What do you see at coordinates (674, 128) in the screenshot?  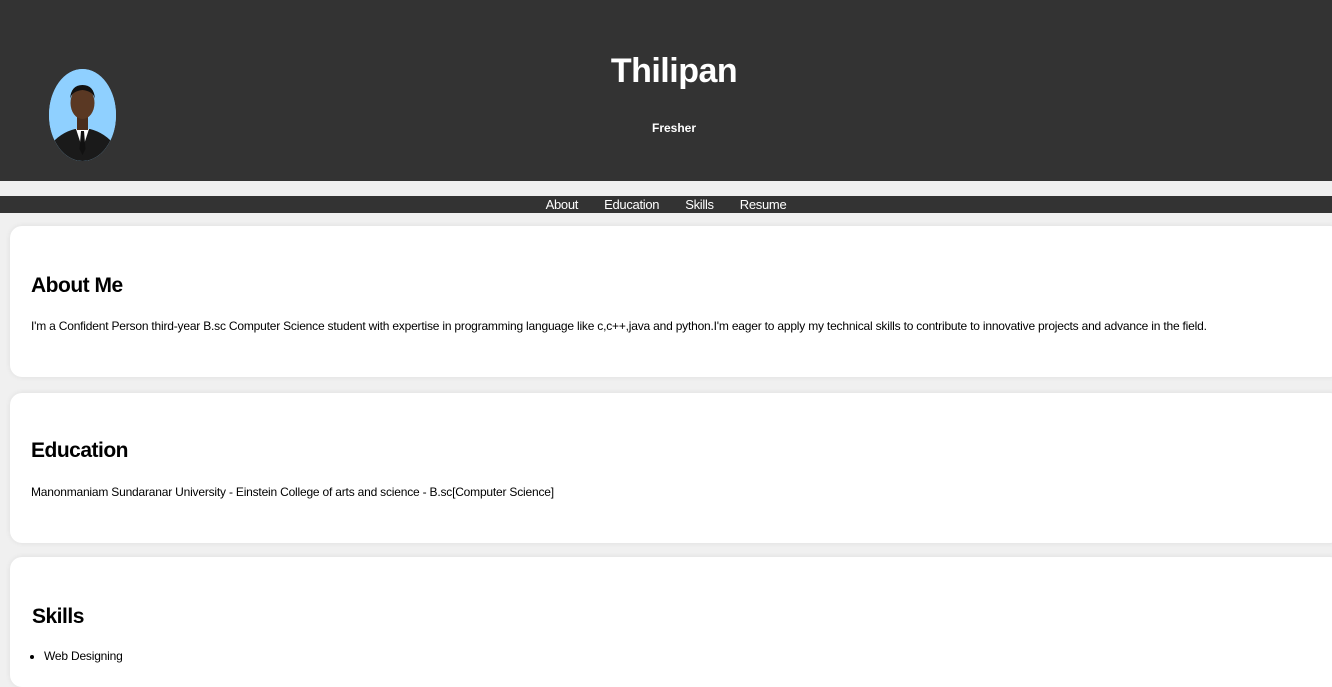 I see `page-subtitle: Fresher` at bounding box center [674, 128].